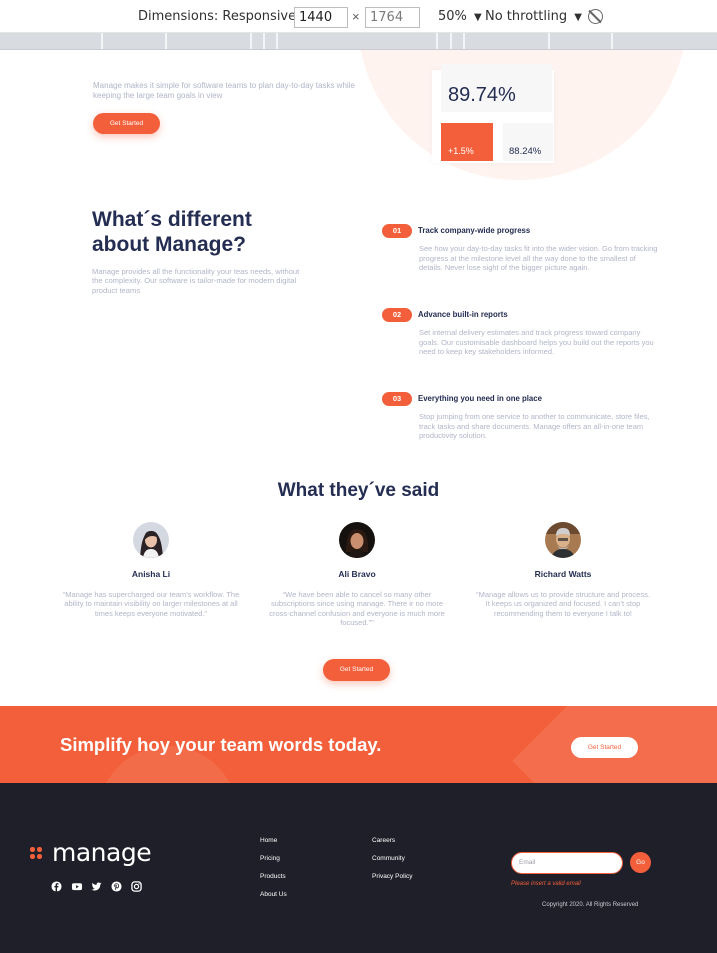 This screenshot has height=953, width=717. I want to click on cta-banner-text: Simplify hoy your team words today., so click(221, 744).